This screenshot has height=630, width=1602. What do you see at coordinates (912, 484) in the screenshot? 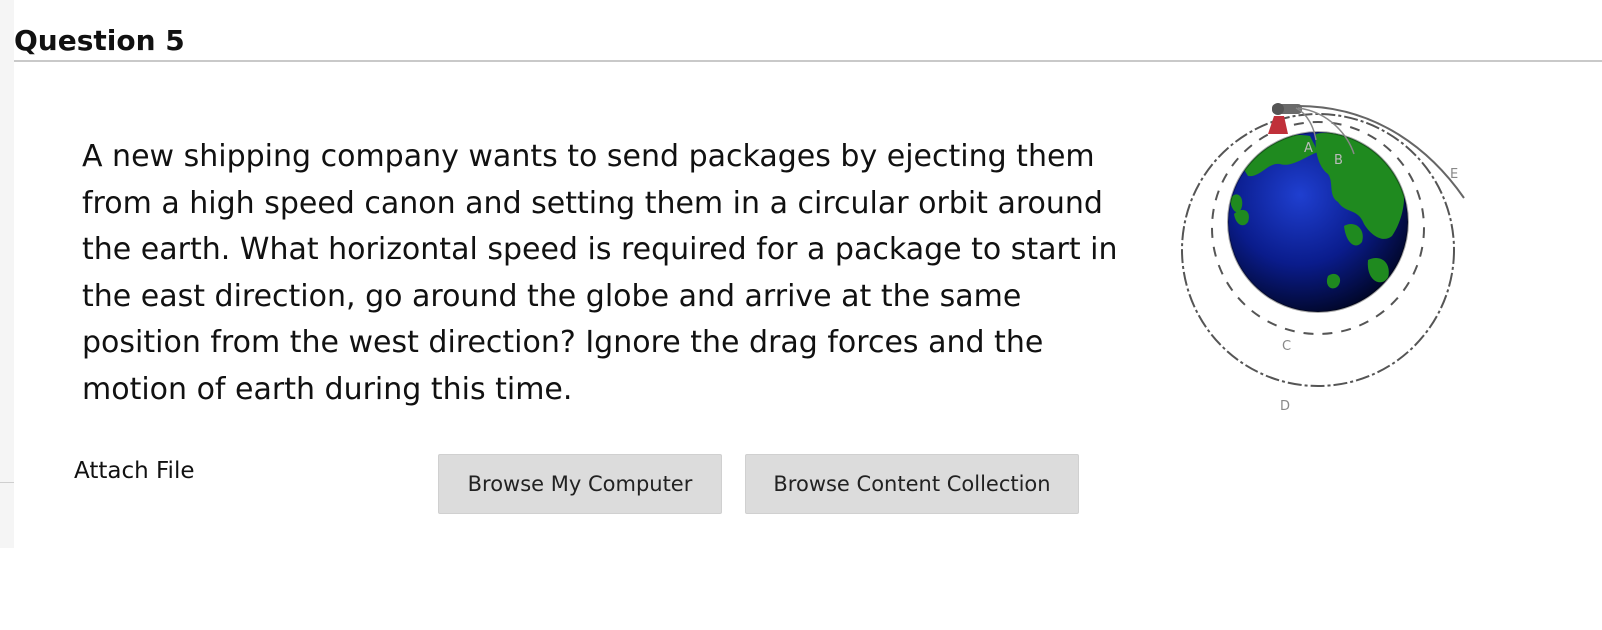
I see `browse-content-collection-button: Browse Content Collection` at bounding box center [912, 484].